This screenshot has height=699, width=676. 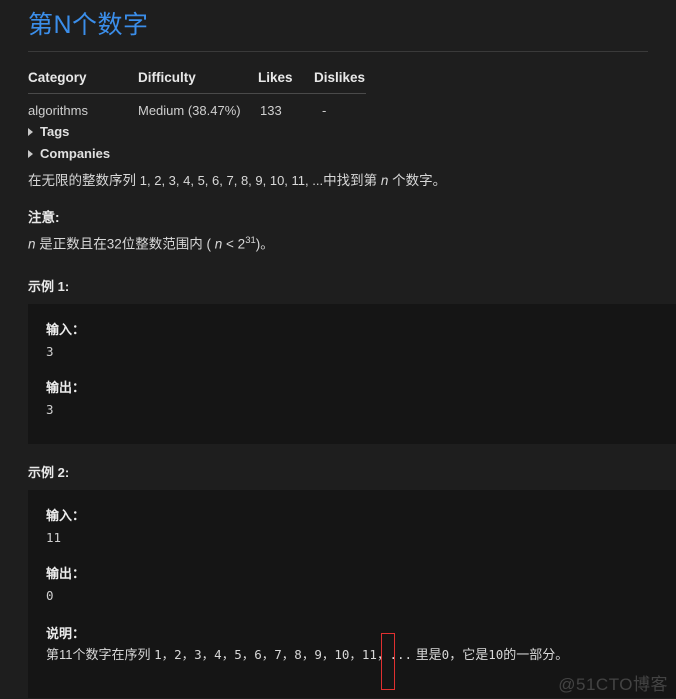 What do you see at coordinates (352, 153) in the screenshot?
I see `collapsible-companies: Companies` at bounding box center [352, 153].